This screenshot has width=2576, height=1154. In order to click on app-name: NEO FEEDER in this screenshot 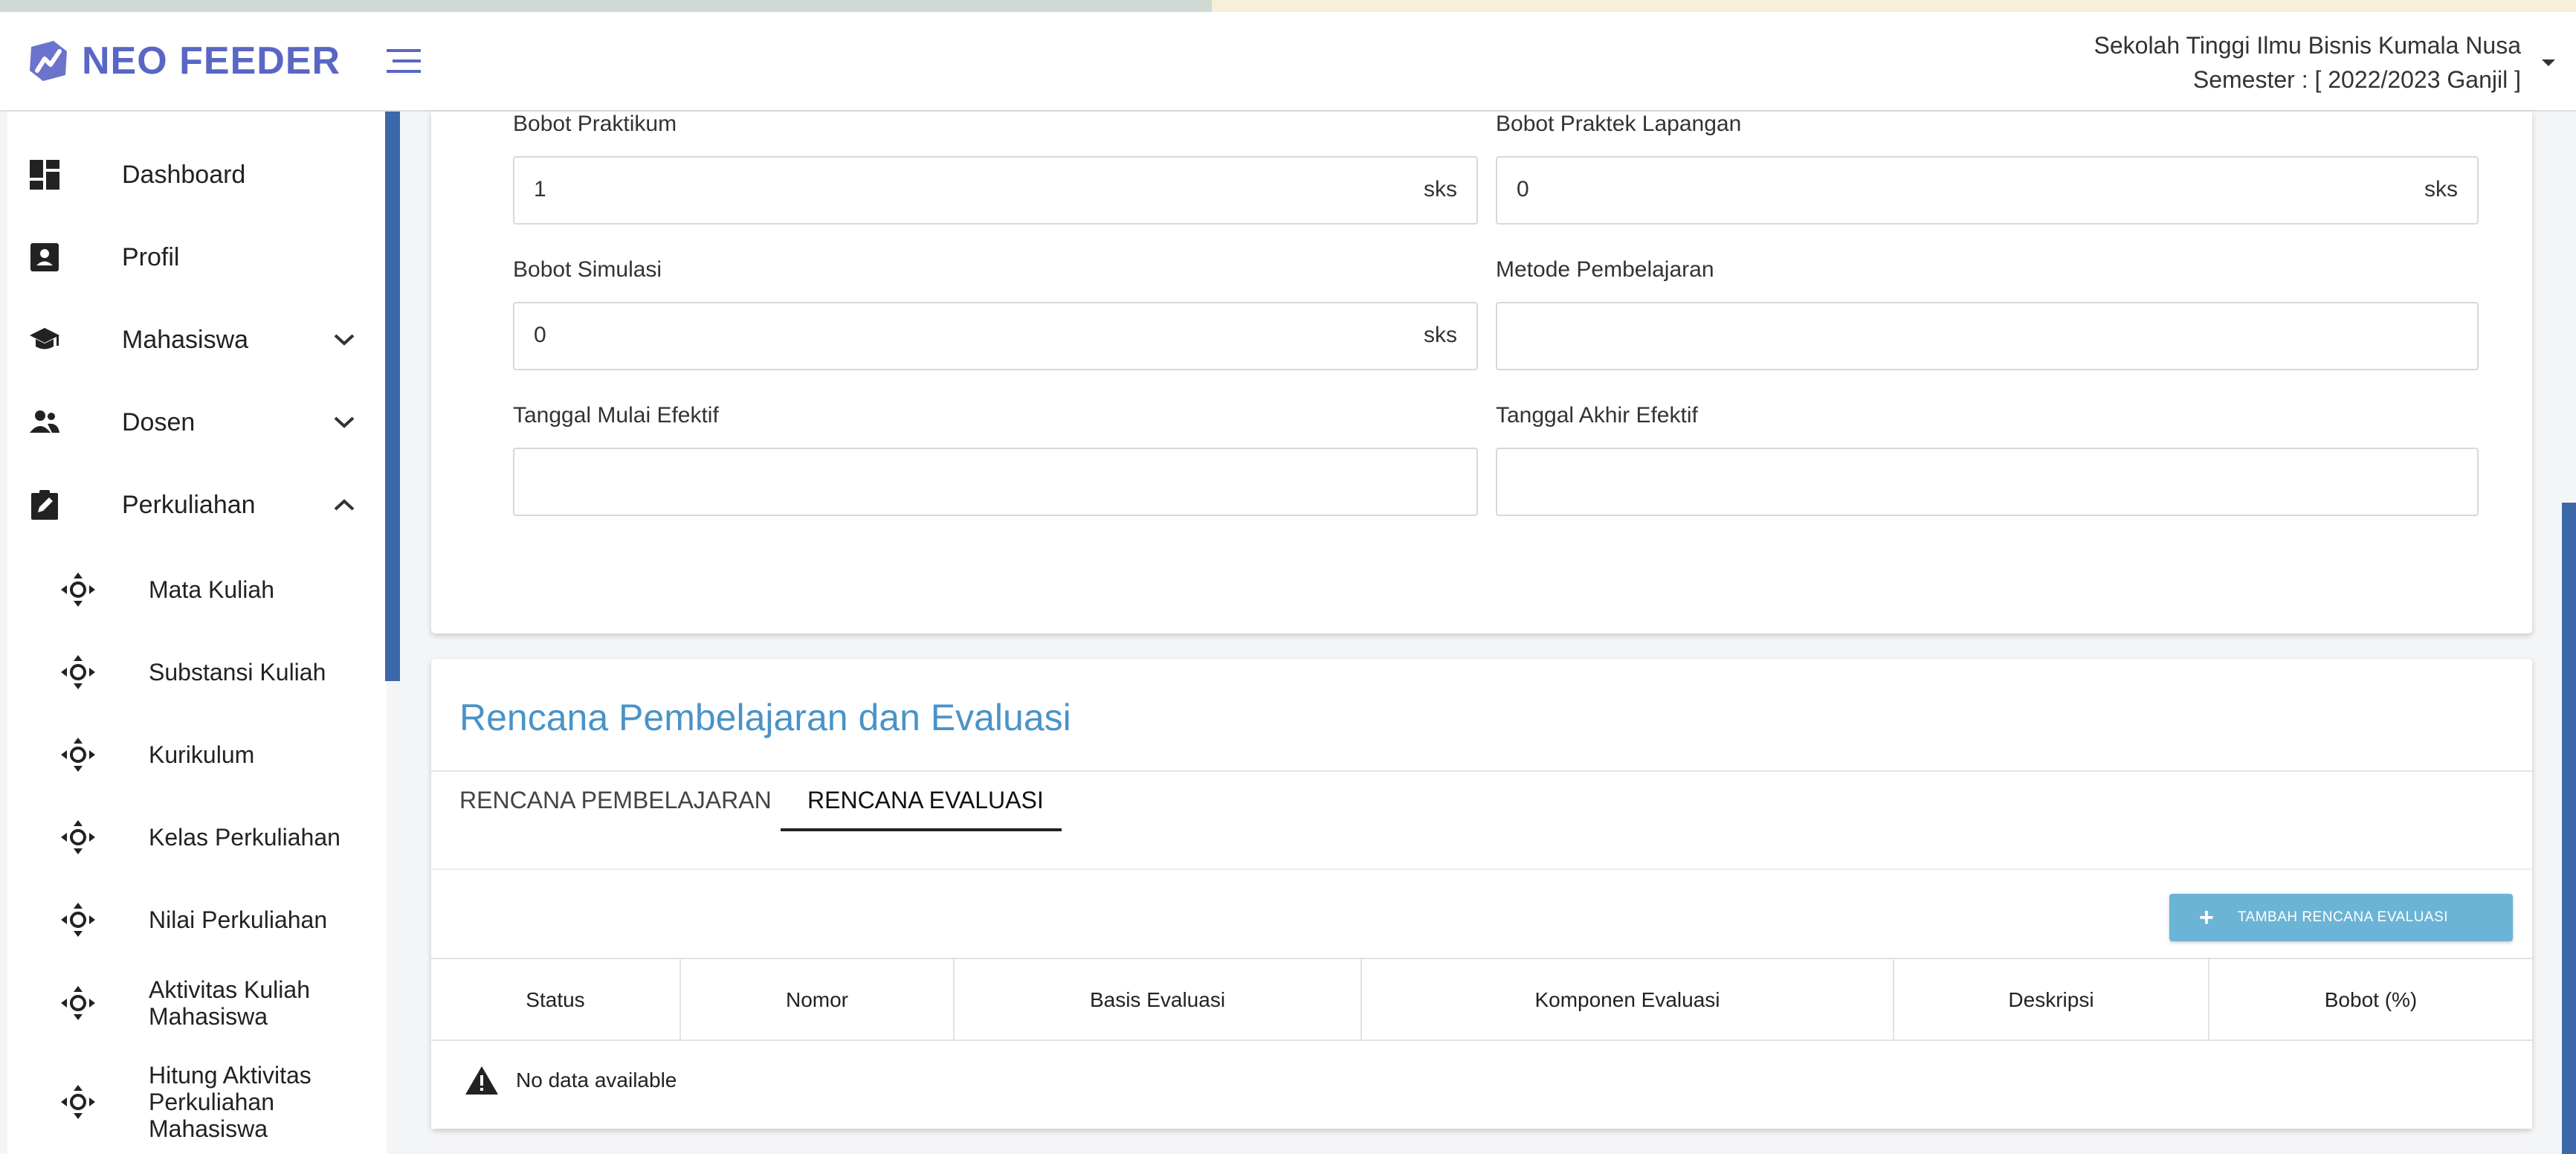, I will do `click(211, 61)`.